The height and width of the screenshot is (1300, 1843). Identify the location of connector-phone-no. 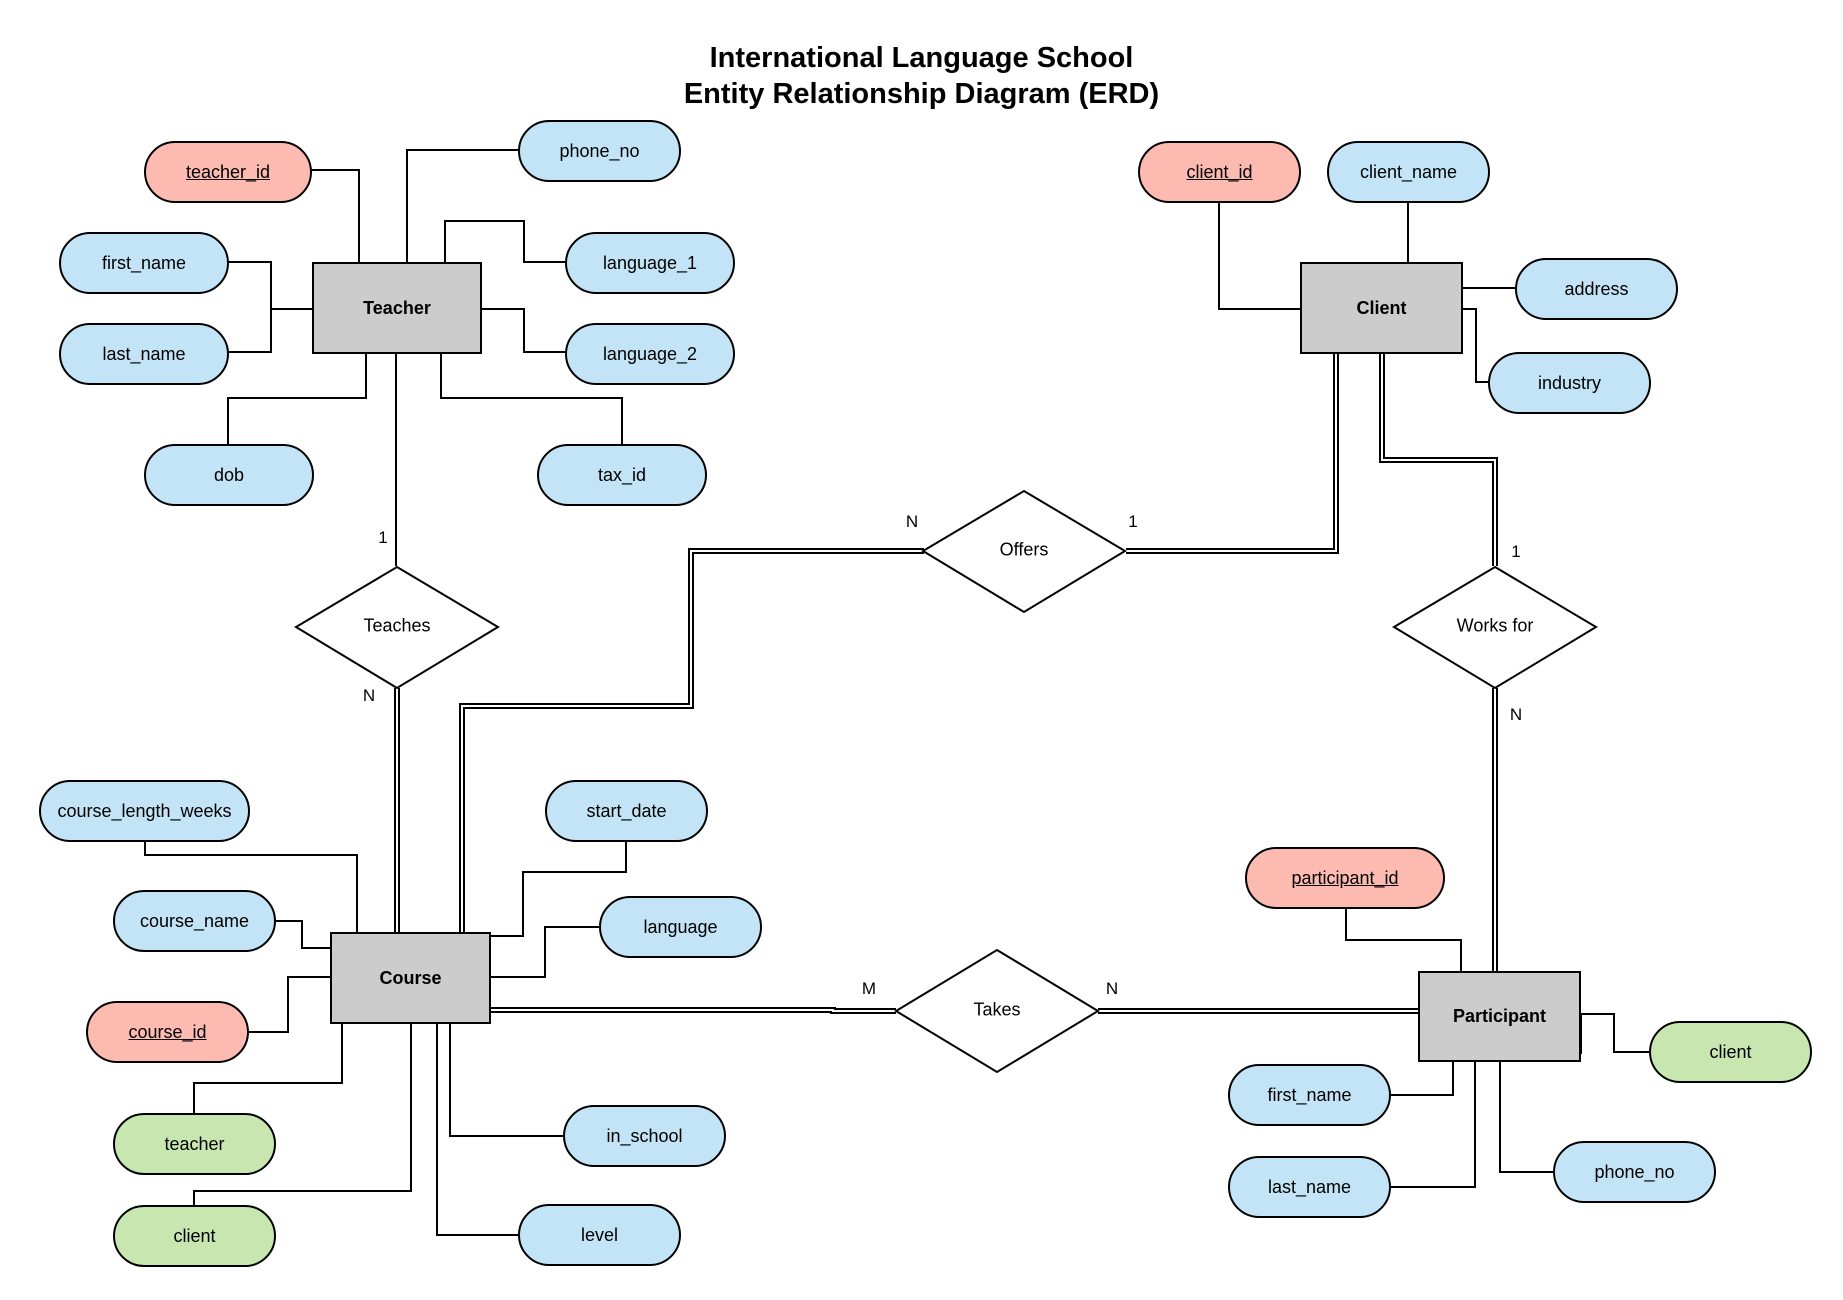
(462, 205).